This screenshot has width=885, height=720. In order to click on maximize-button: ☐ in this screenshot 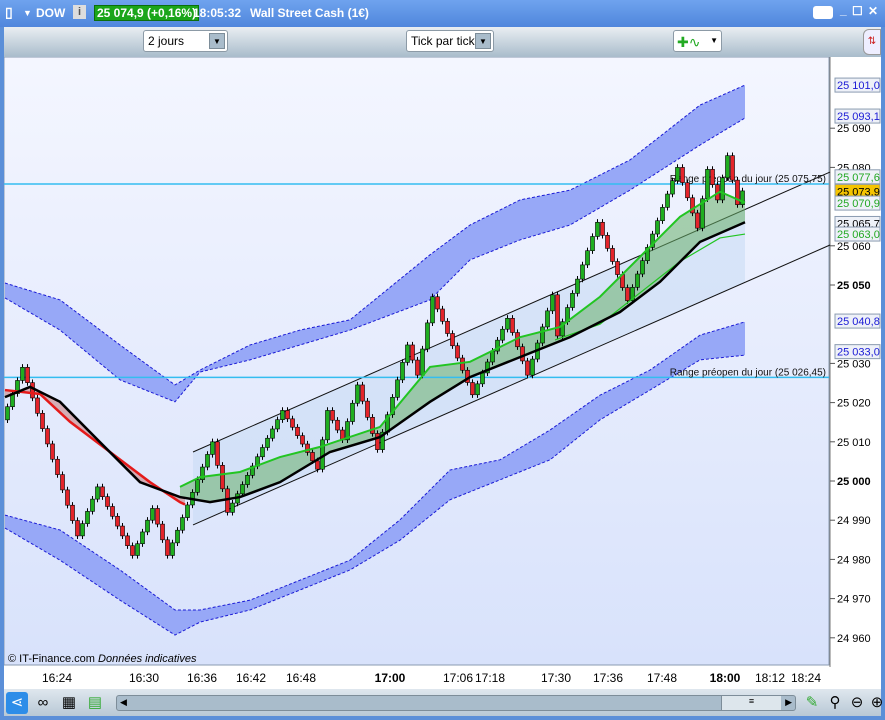, I will do `click(857, 11)`.